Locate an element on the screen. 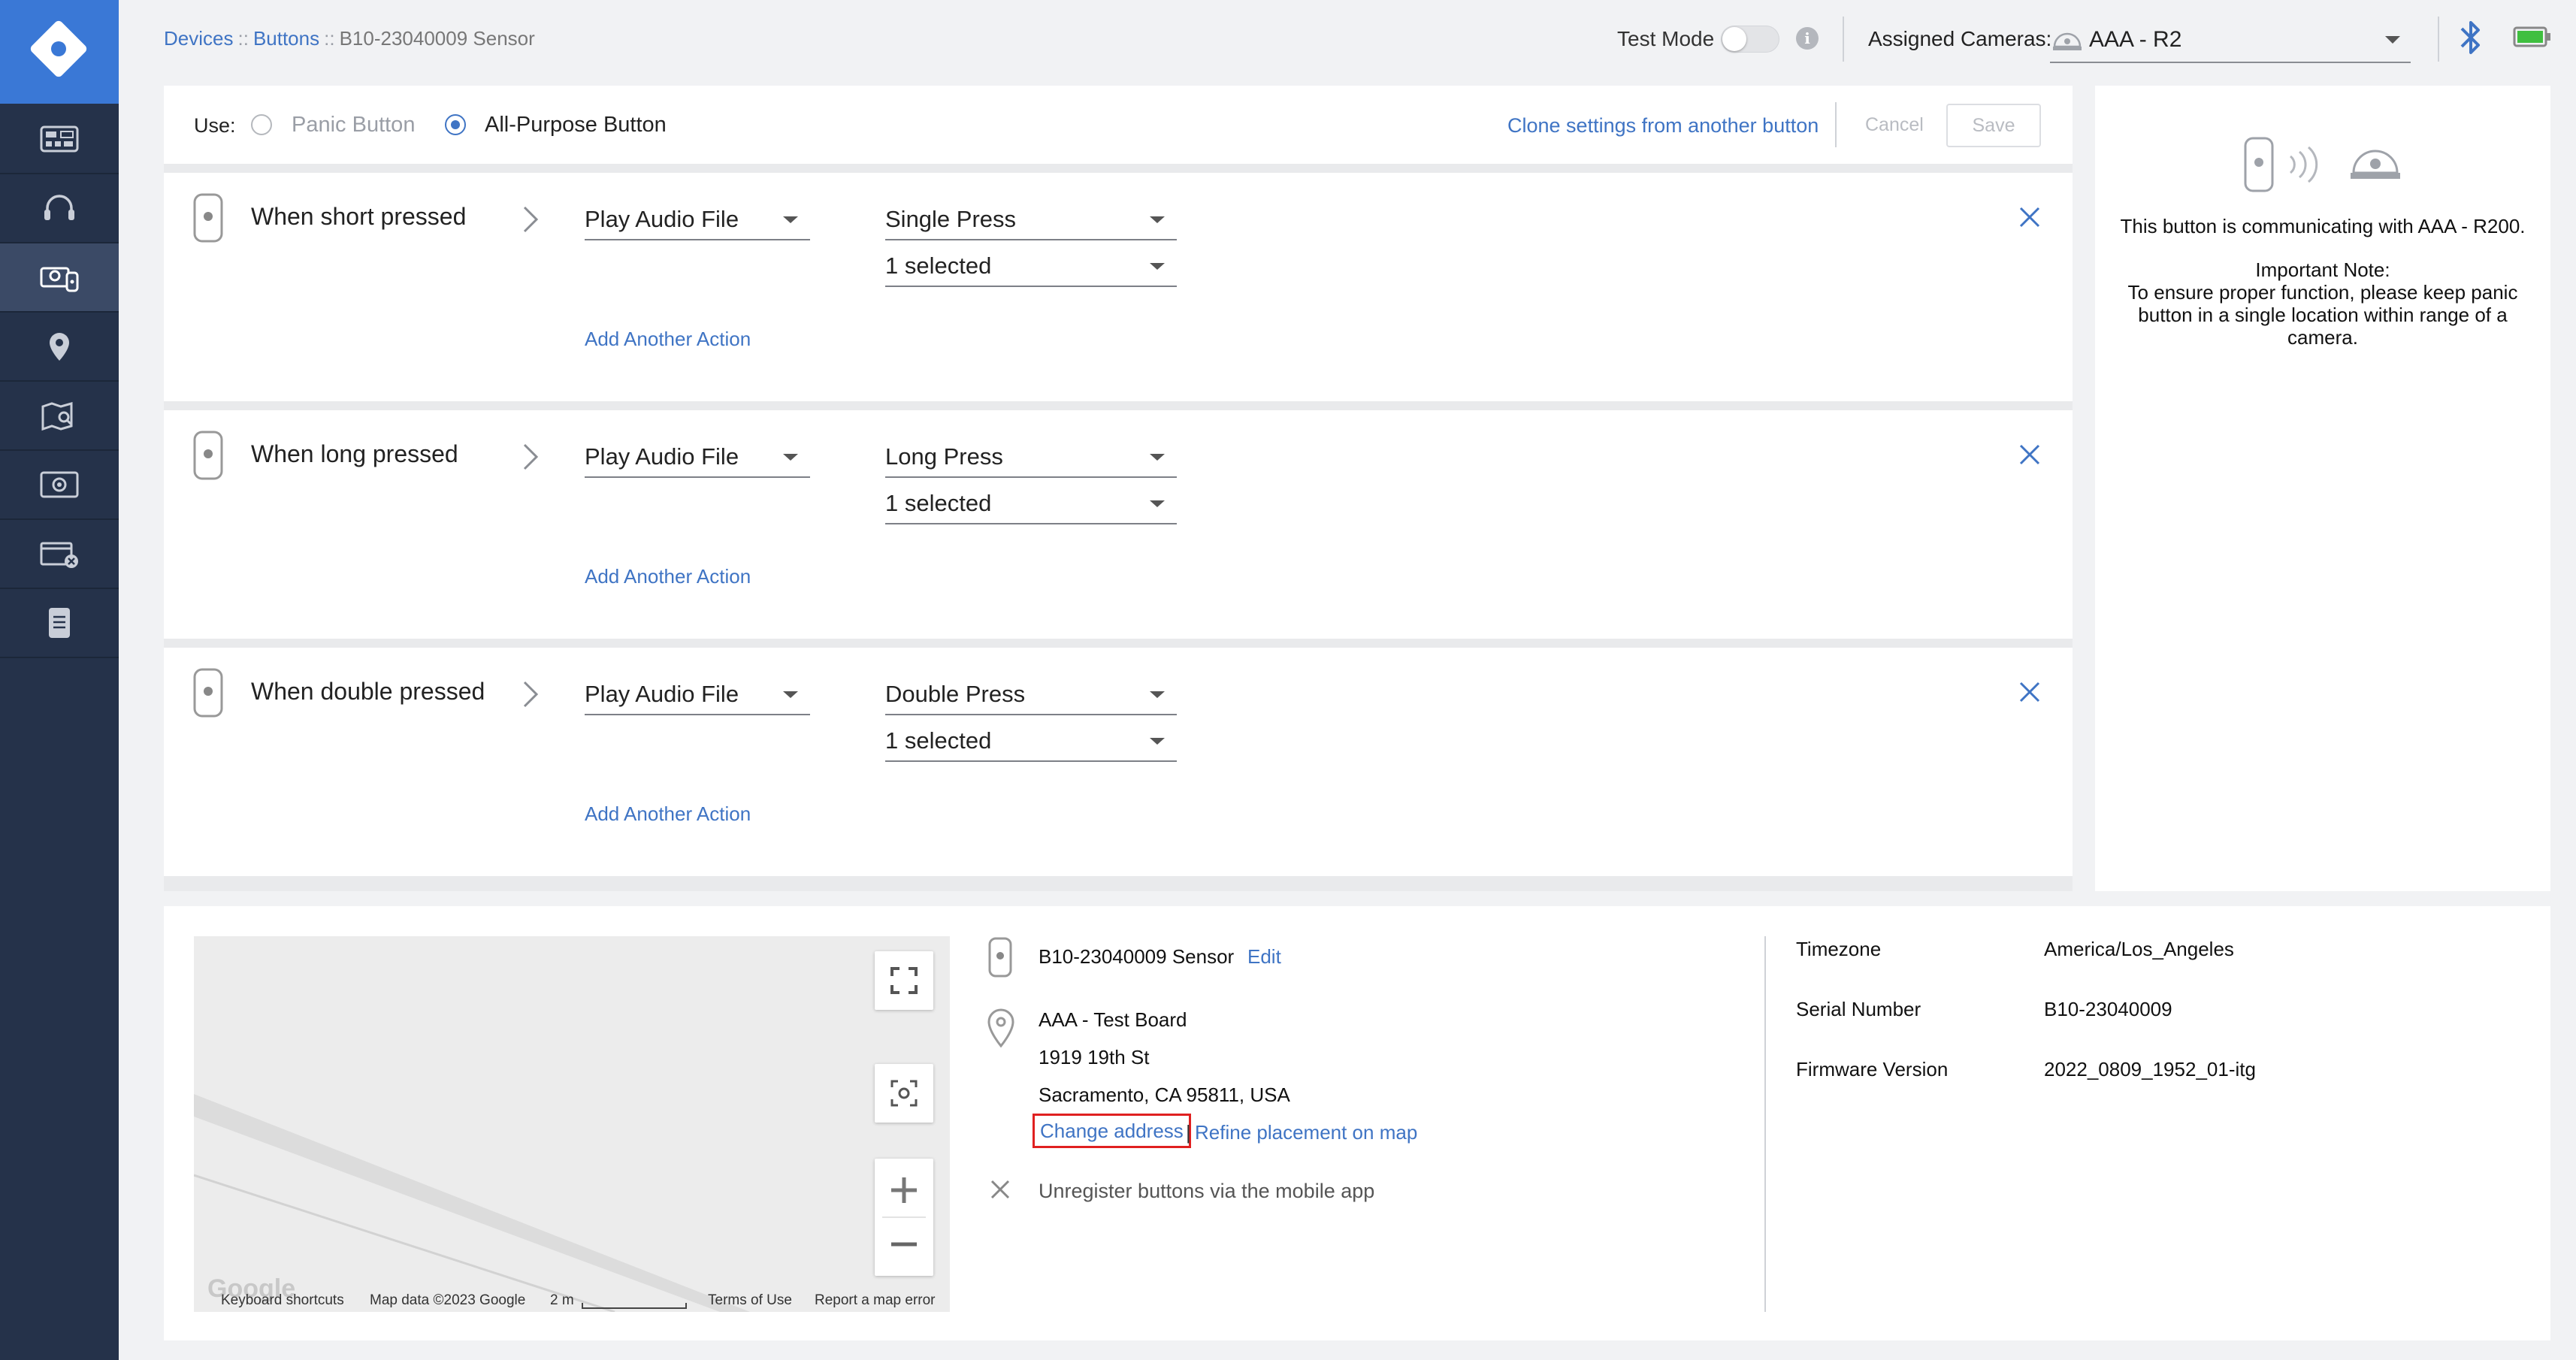 The image size is (2576, 1360). details-divider is located at coordinates (1765, 1124).